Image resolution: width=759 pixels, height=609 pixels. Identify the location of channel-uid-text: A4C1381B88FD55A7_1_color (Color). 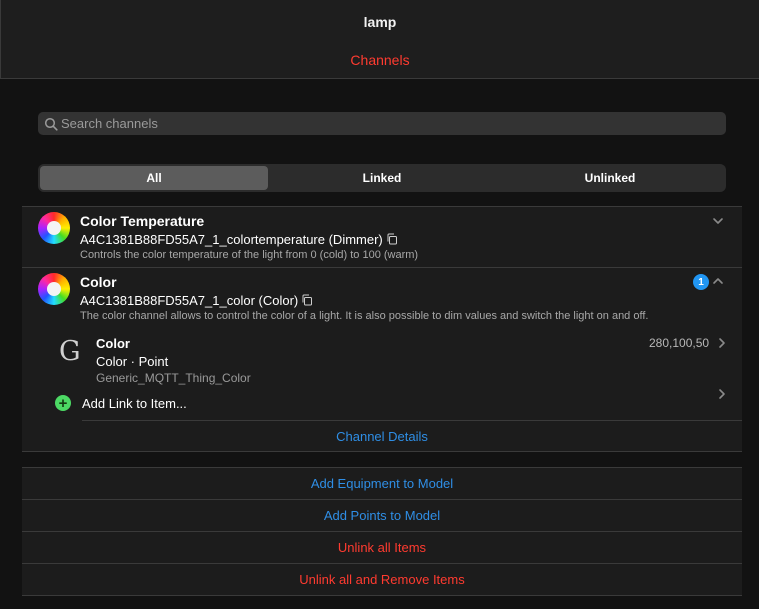
(189, 300).